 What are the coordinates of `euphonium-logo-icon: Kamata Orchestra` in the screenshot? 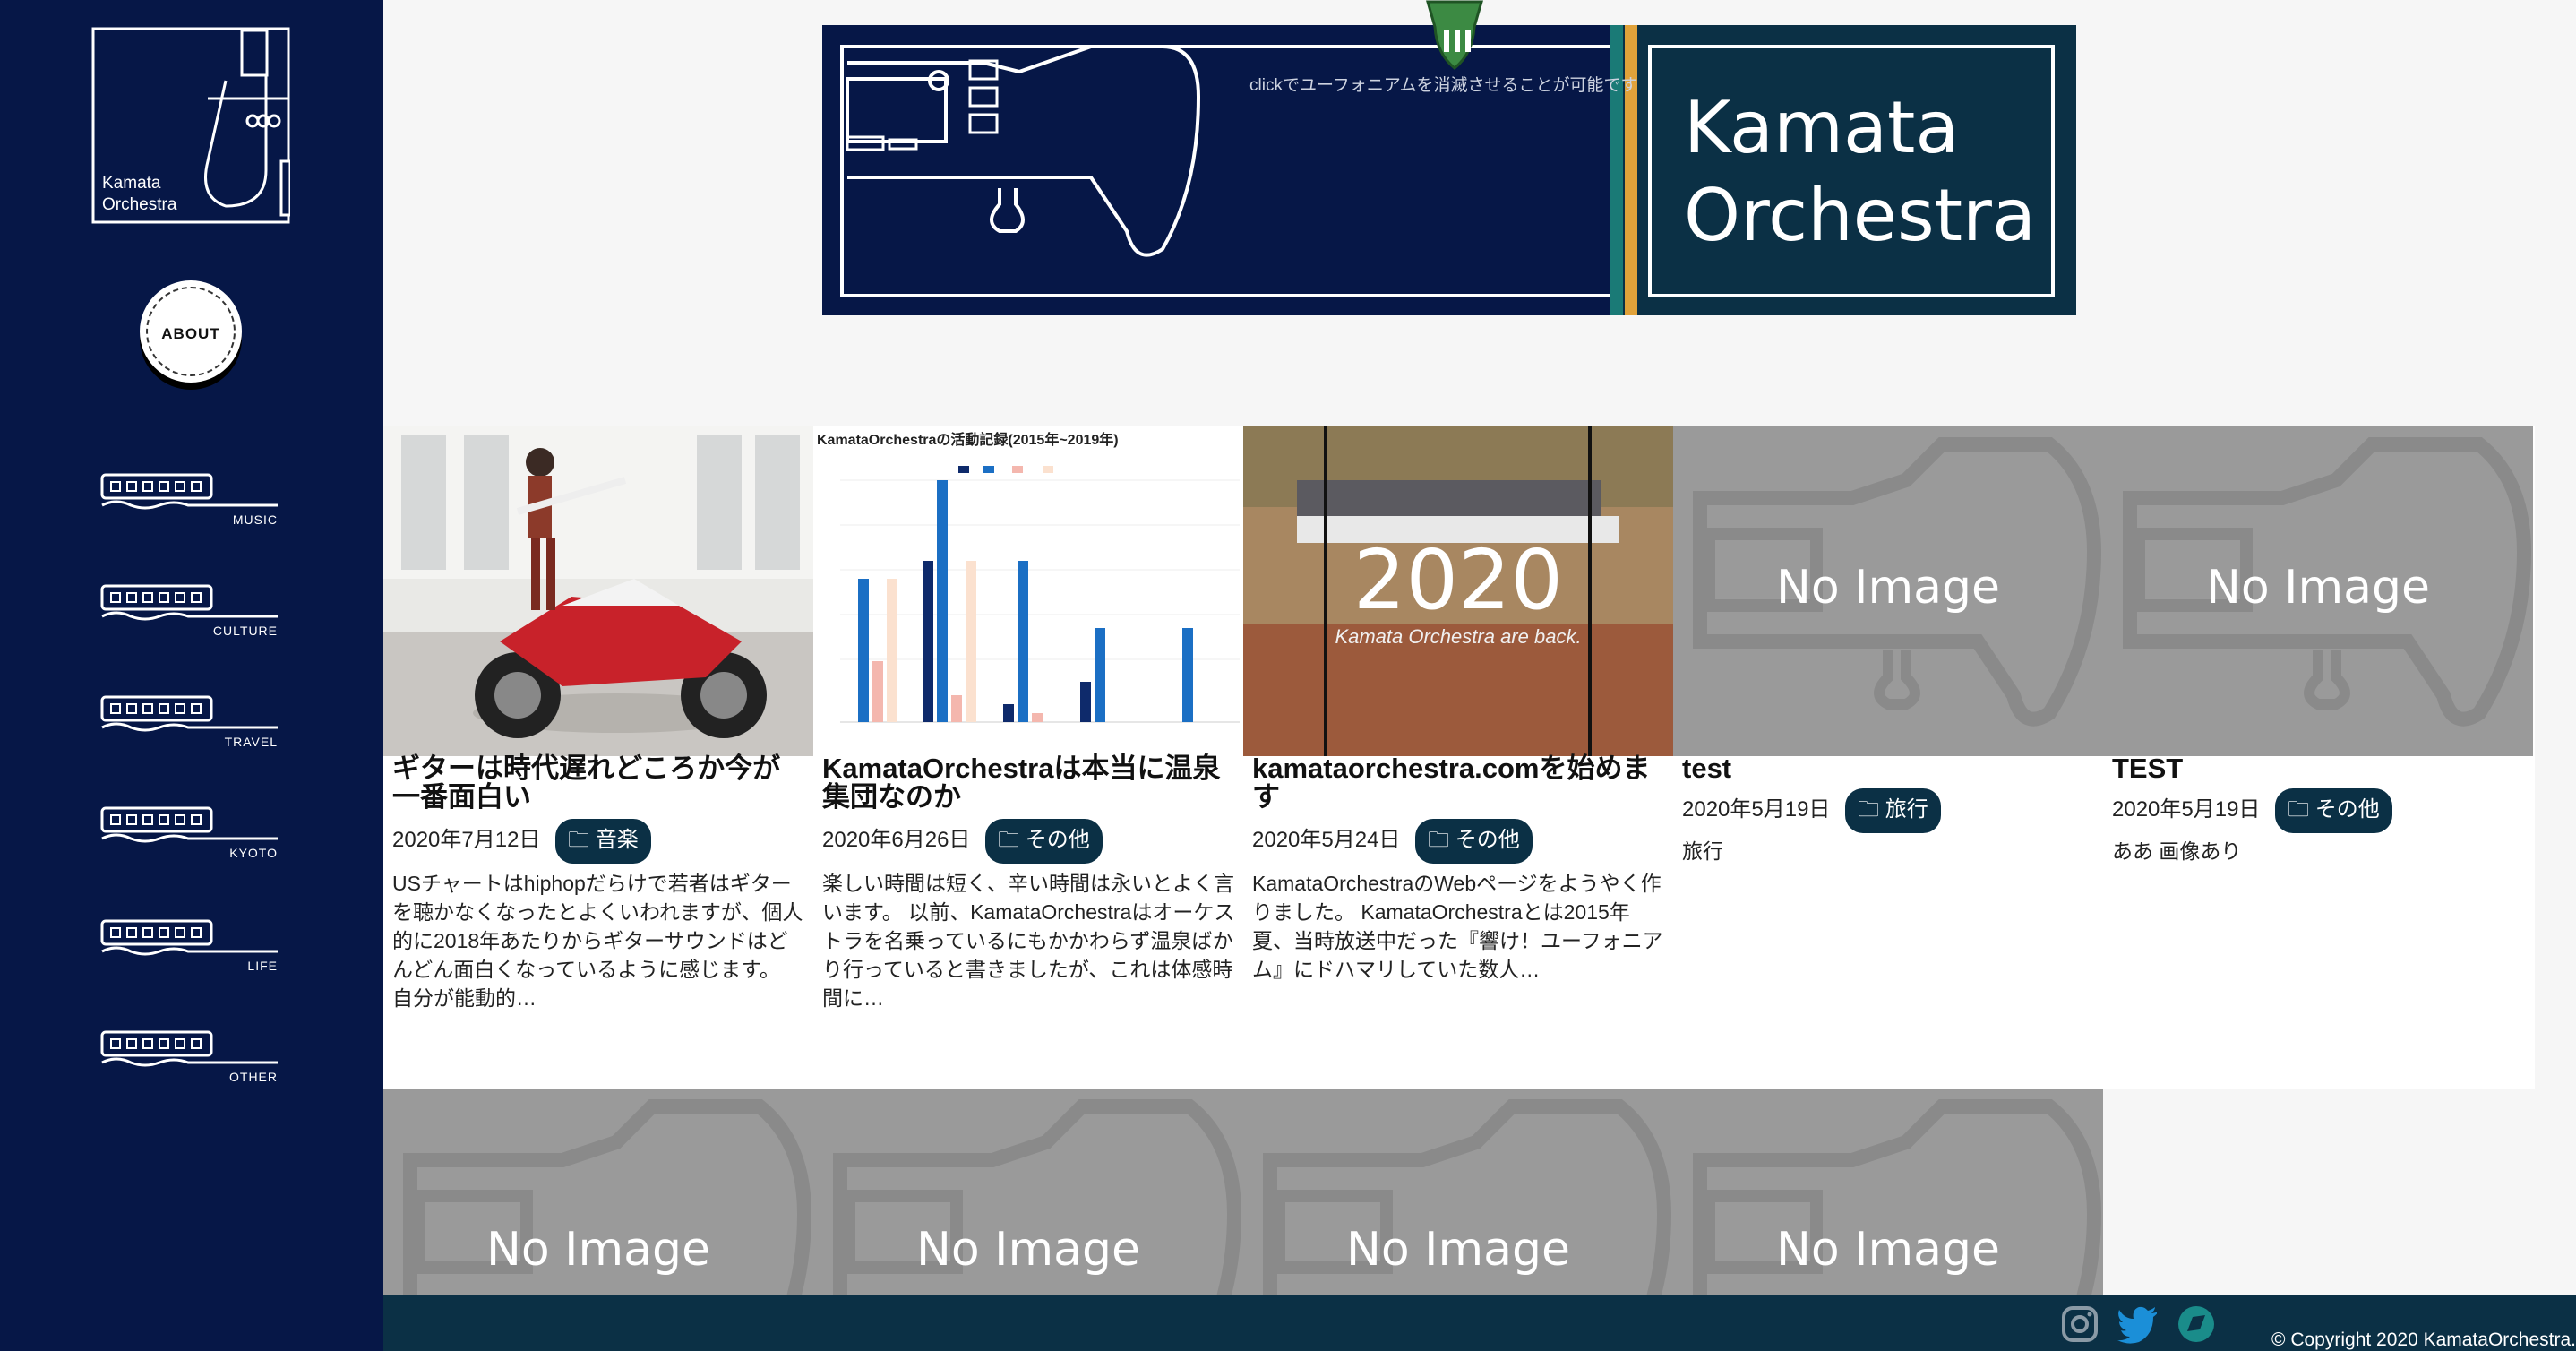 It's located at (191, 125).